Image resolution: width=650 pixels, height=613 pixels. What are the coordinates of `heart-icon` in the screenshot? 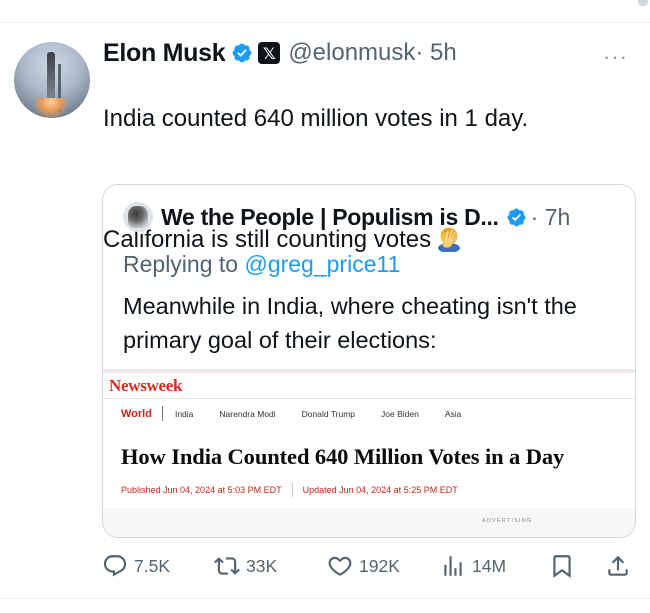 It's located at (340, 566).